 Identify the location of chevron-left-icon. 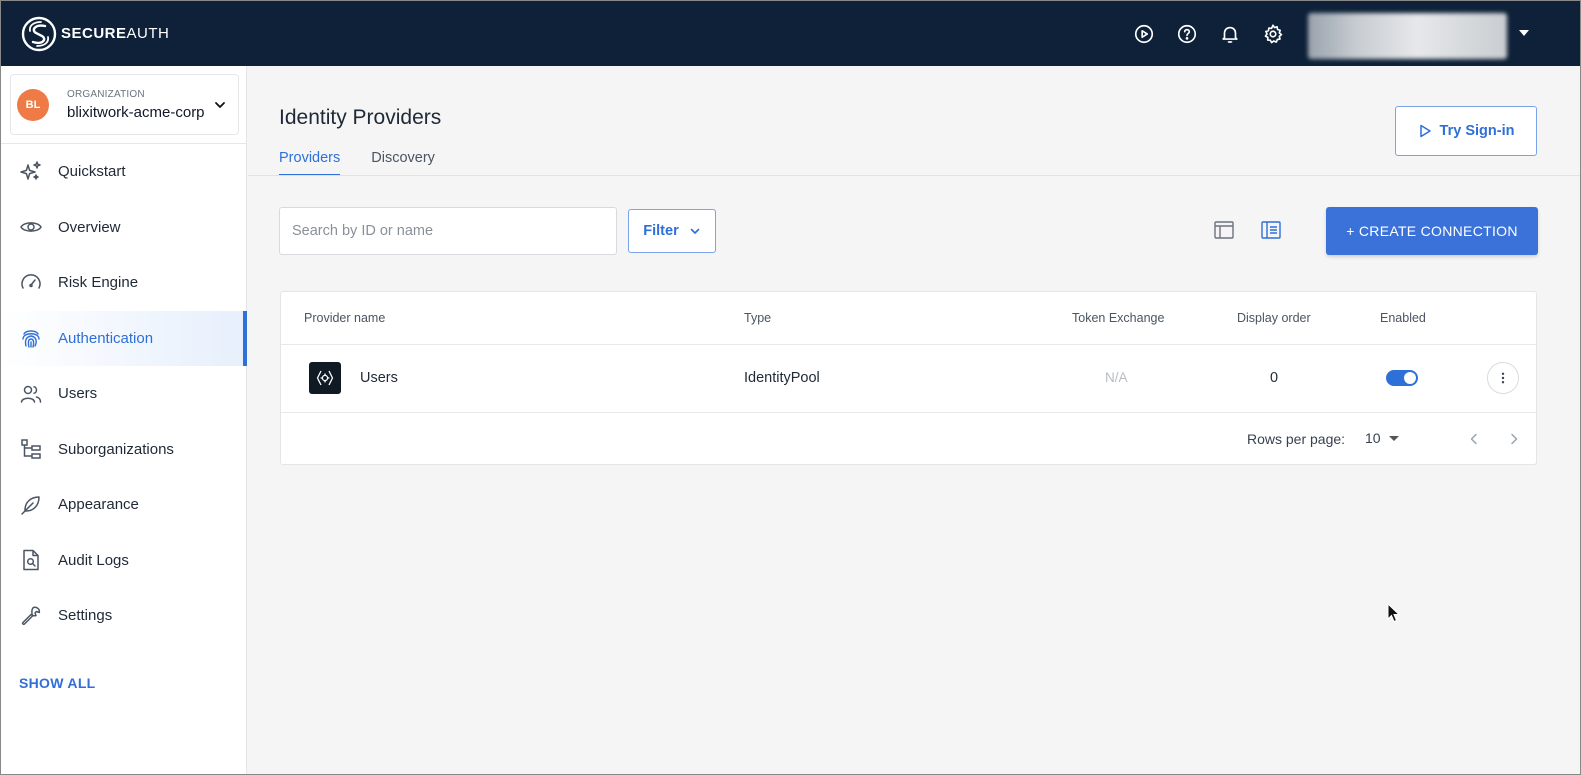
(1473, 439).